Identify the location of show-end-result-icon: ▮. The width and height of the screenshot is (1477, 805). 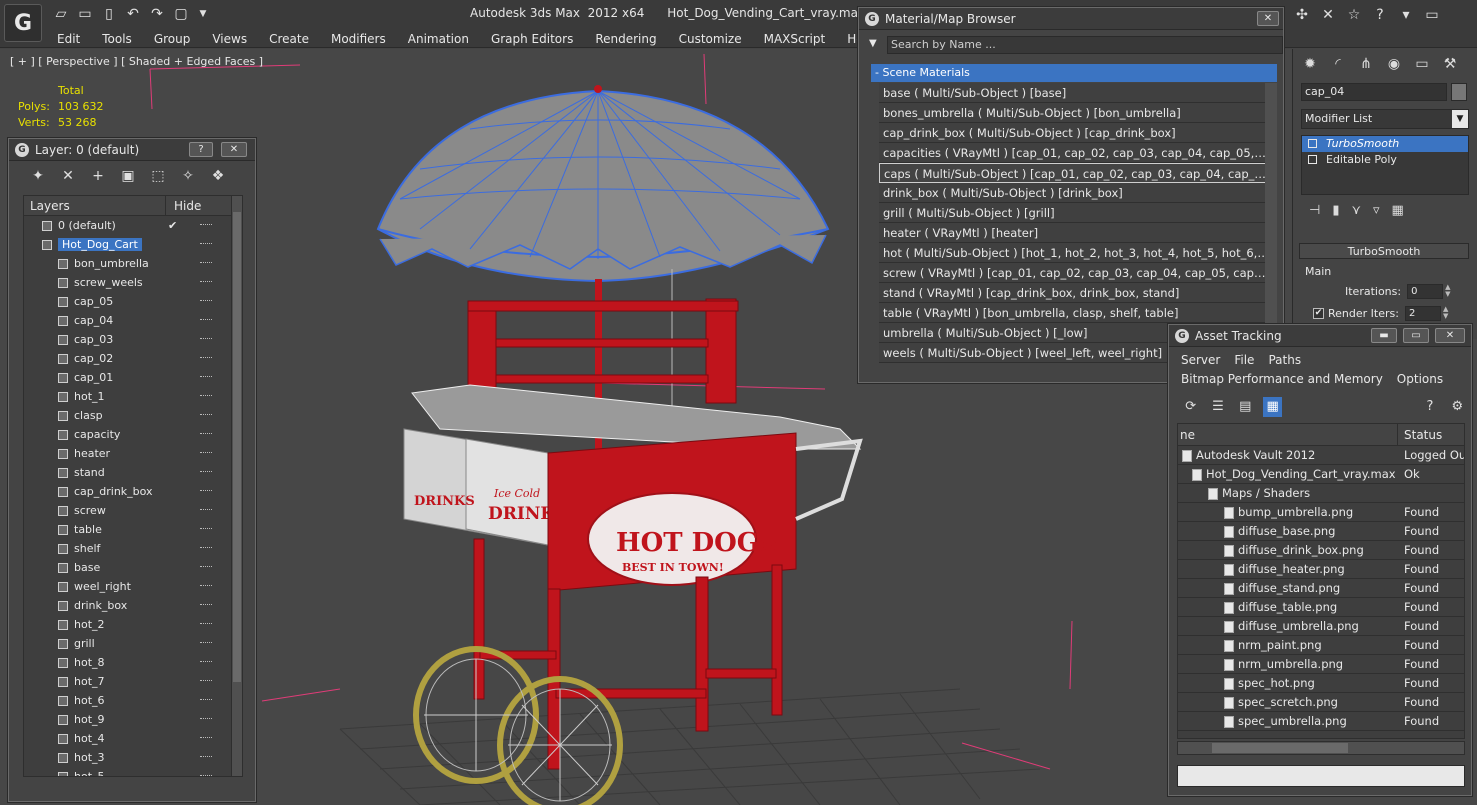
(1335, 210).